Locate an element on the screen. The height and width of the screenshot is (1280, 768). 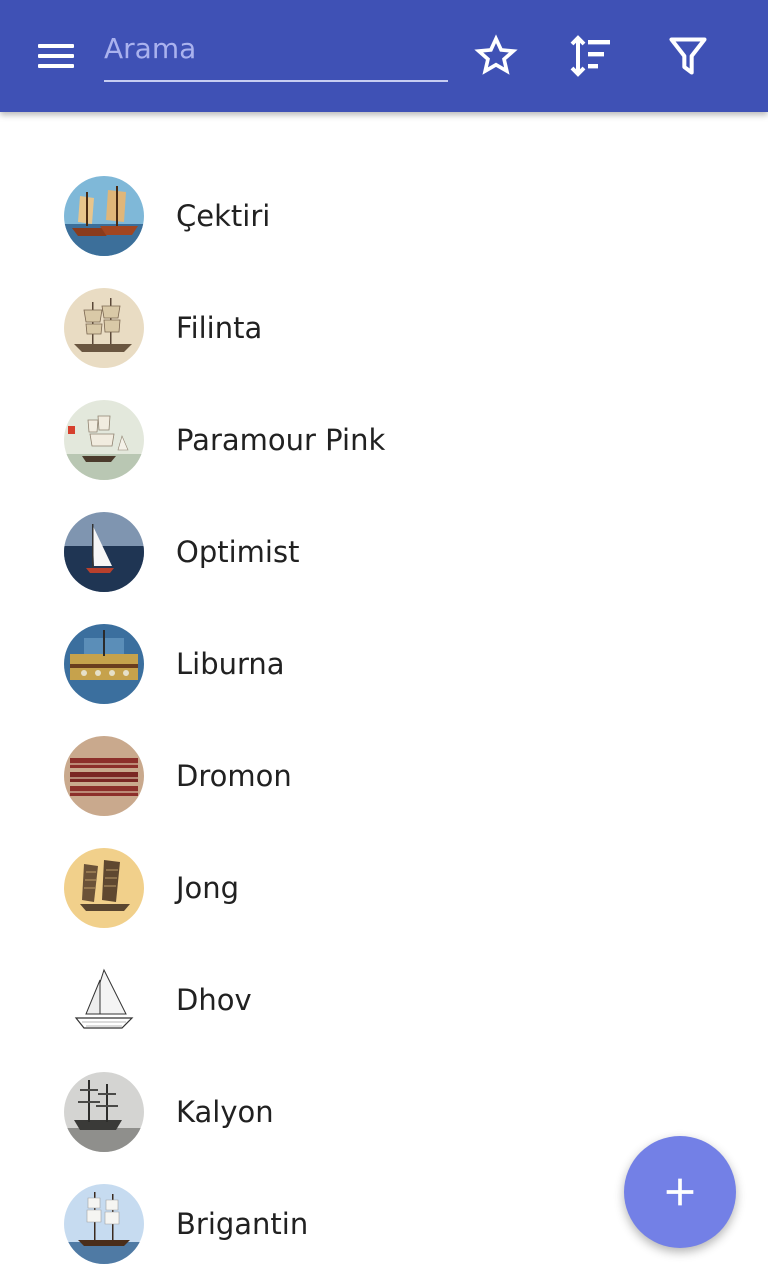
item-label: Paramour Pink is located at coordinates (281, 440).